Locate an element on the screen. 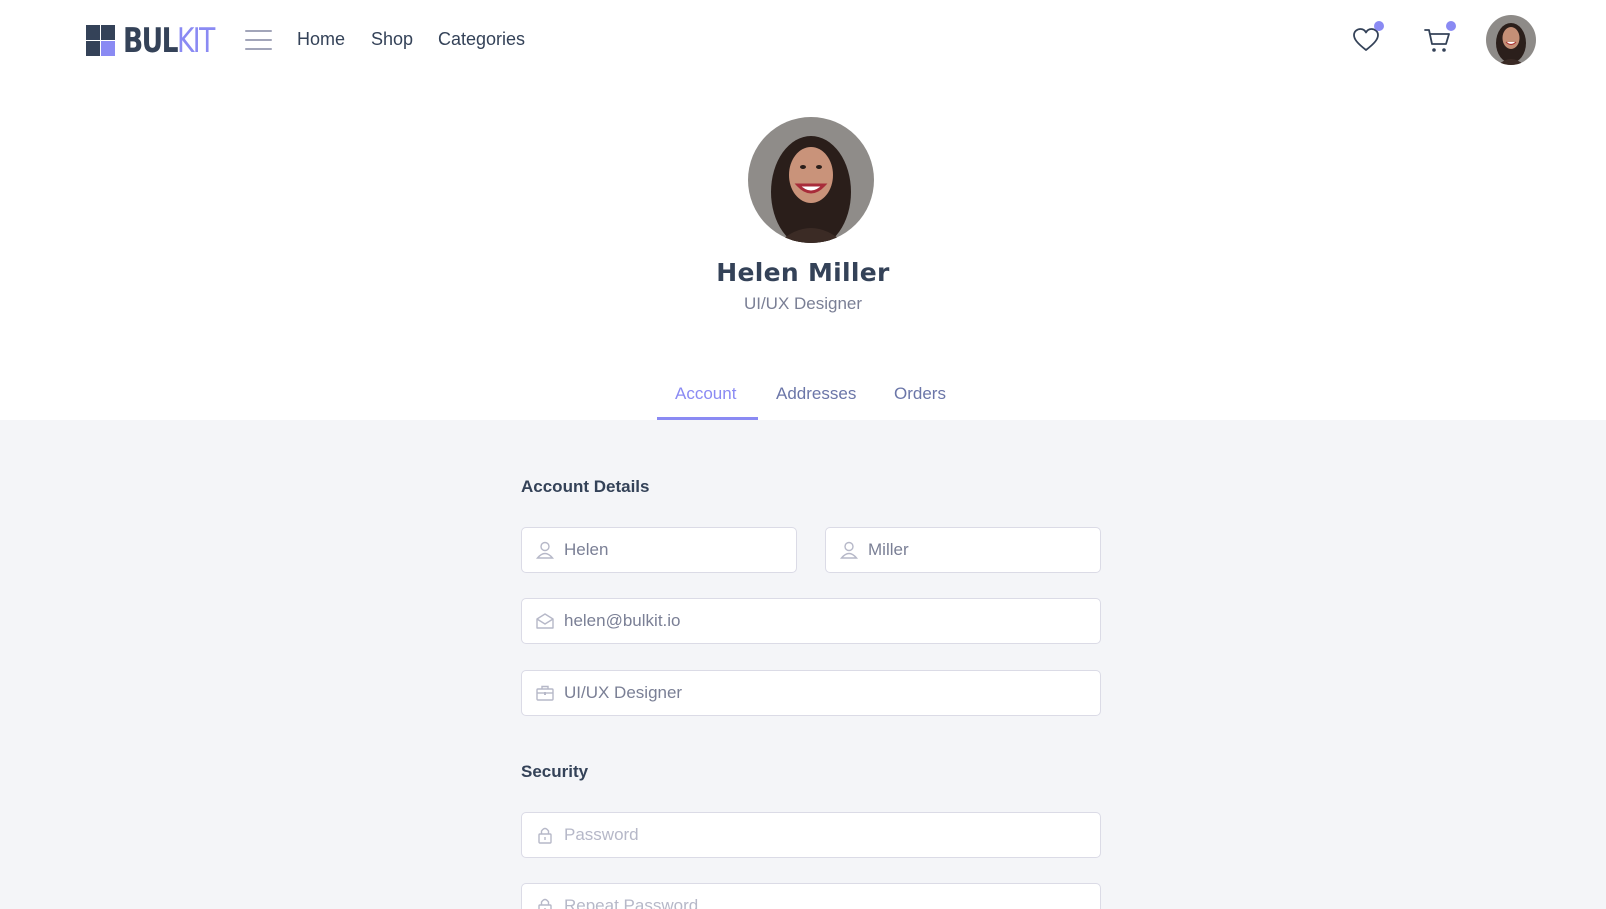 This screenshot has height=909, width=1606. mail-icon is located at coordinates (545, 621).